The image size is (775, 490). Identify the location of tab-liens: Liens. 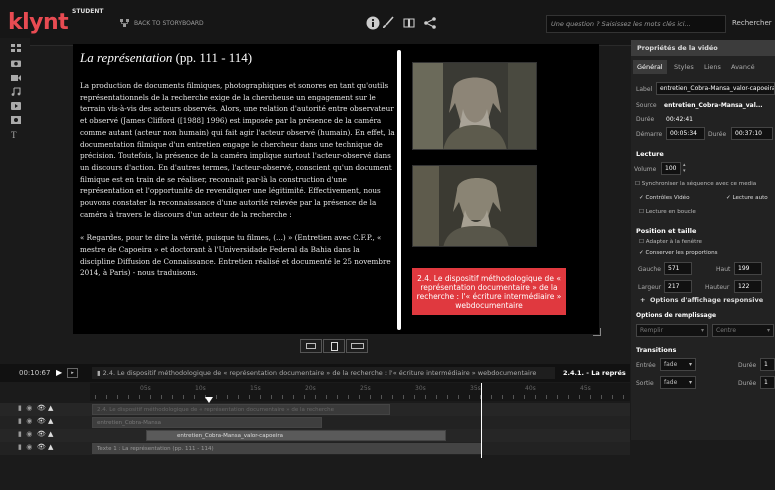
(712, 67).